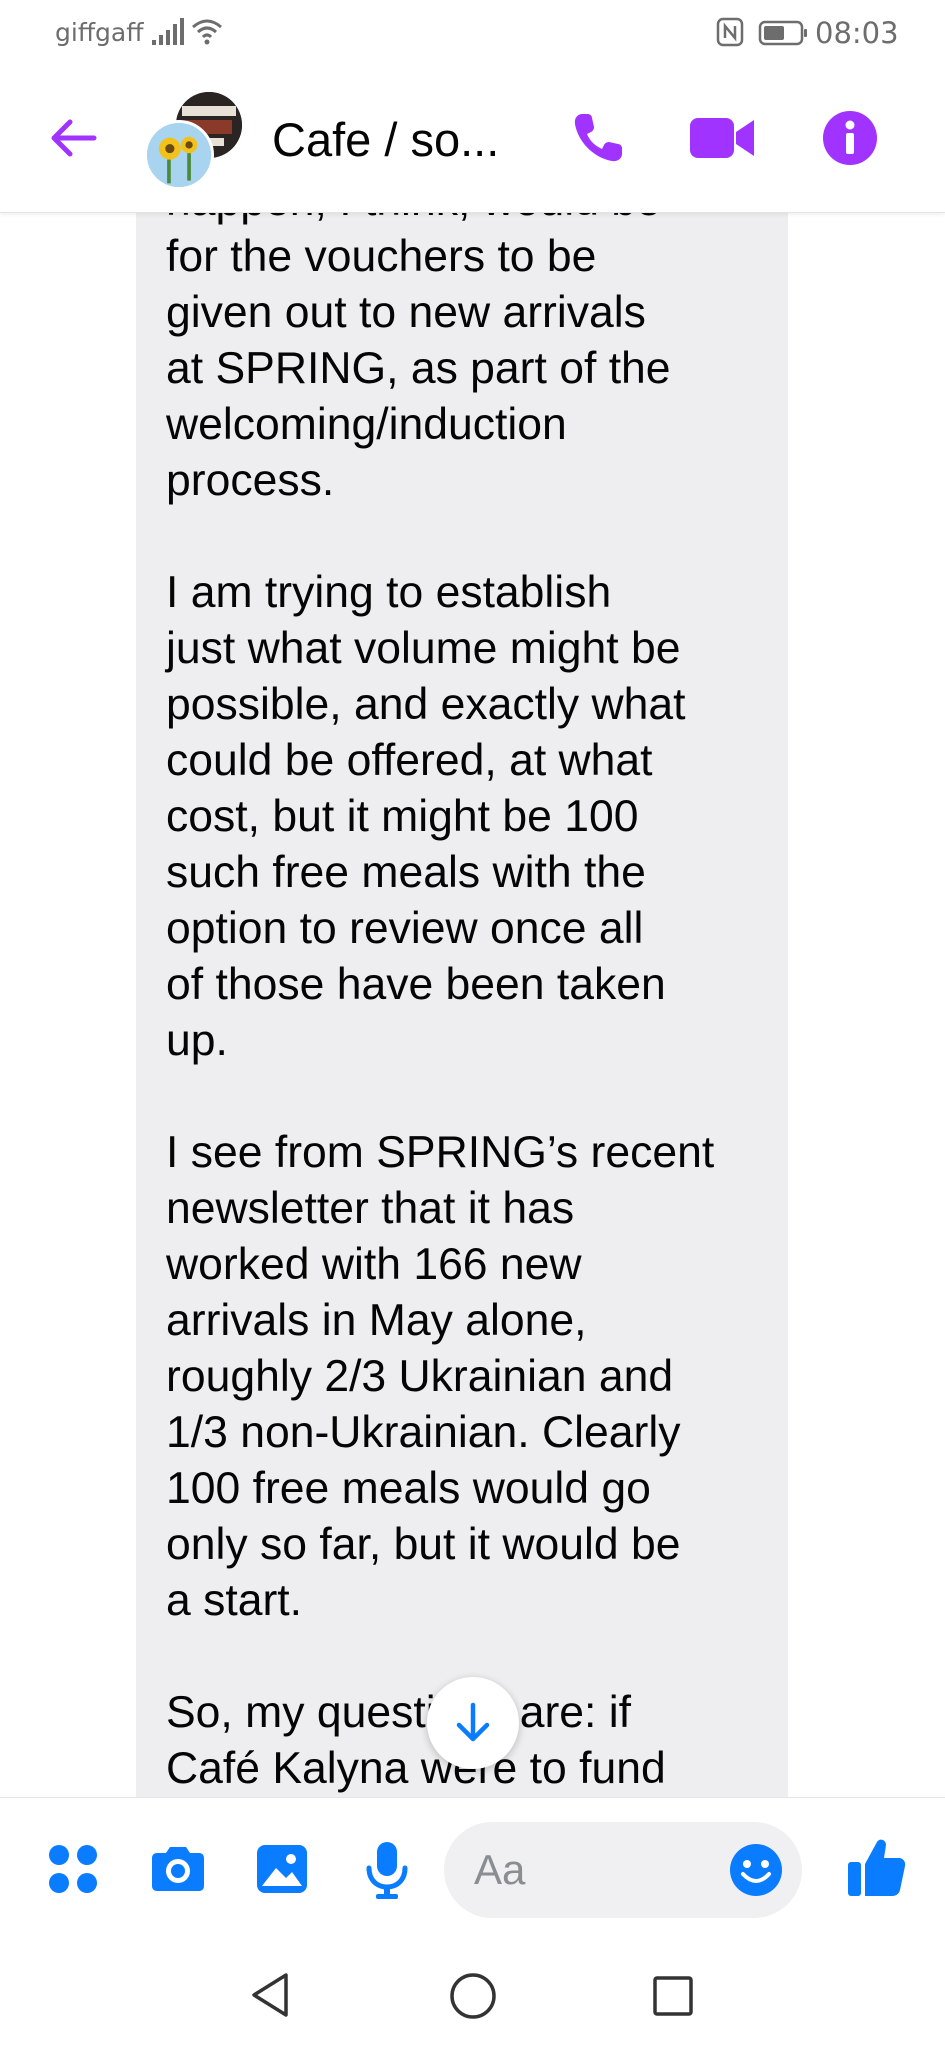 Image resolution: width=945 pixels, height=2048 pixels. What do you see at coordinates (462, 221) in the screenshot?
I see `message-line: happen, I think, would be` at bounding box center [462, 221].